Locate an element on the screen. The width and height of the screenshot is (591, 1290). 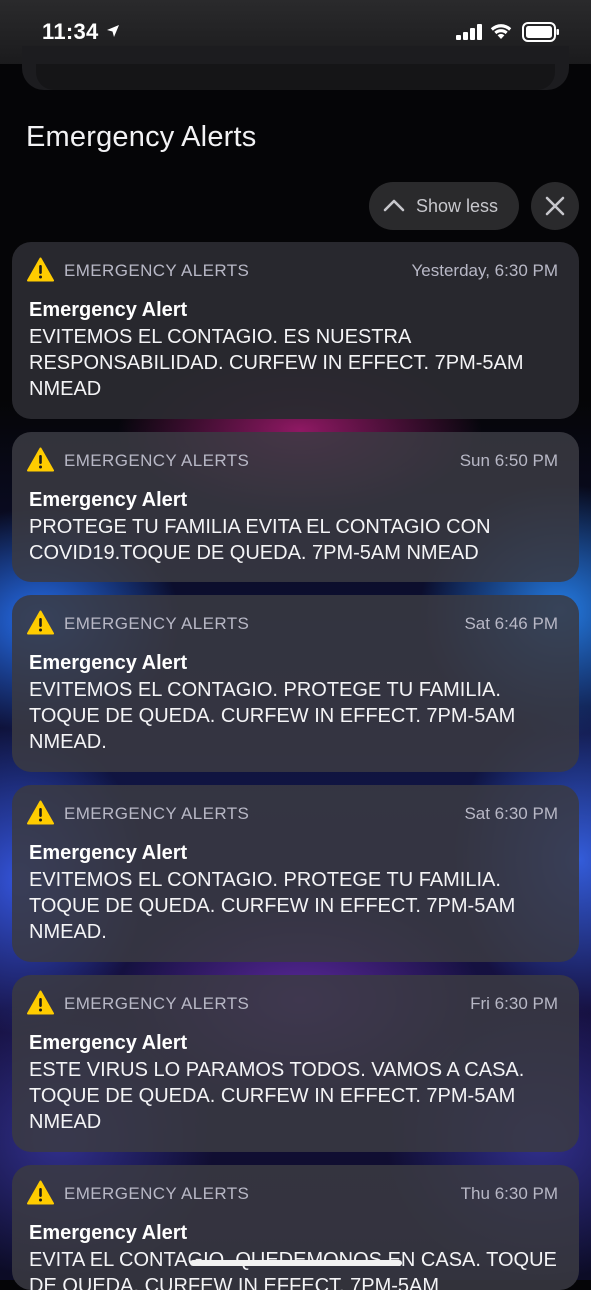
status-time: 11:34 is located at coordinates (70, 31).